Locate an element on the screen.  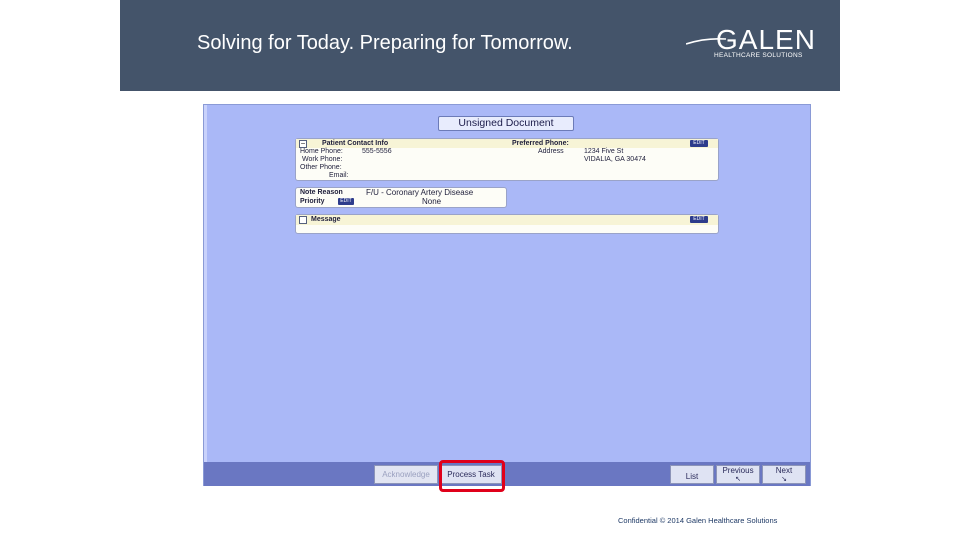
address-line1: 1234 Five St is located at coordinates (604, 151).